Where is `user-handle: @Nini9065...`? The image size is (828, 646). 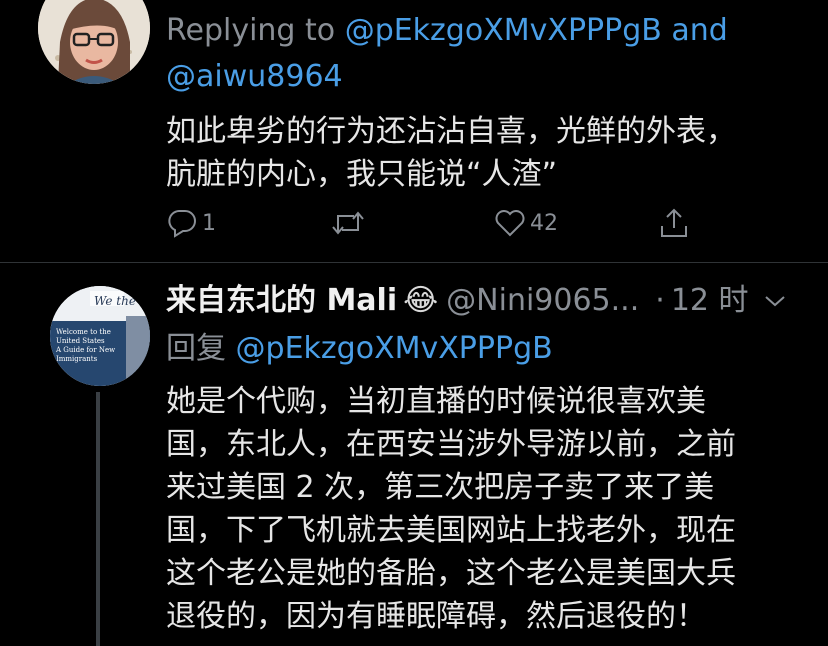 user-handle: @Nini9065... is located at coordinates (542, 301).